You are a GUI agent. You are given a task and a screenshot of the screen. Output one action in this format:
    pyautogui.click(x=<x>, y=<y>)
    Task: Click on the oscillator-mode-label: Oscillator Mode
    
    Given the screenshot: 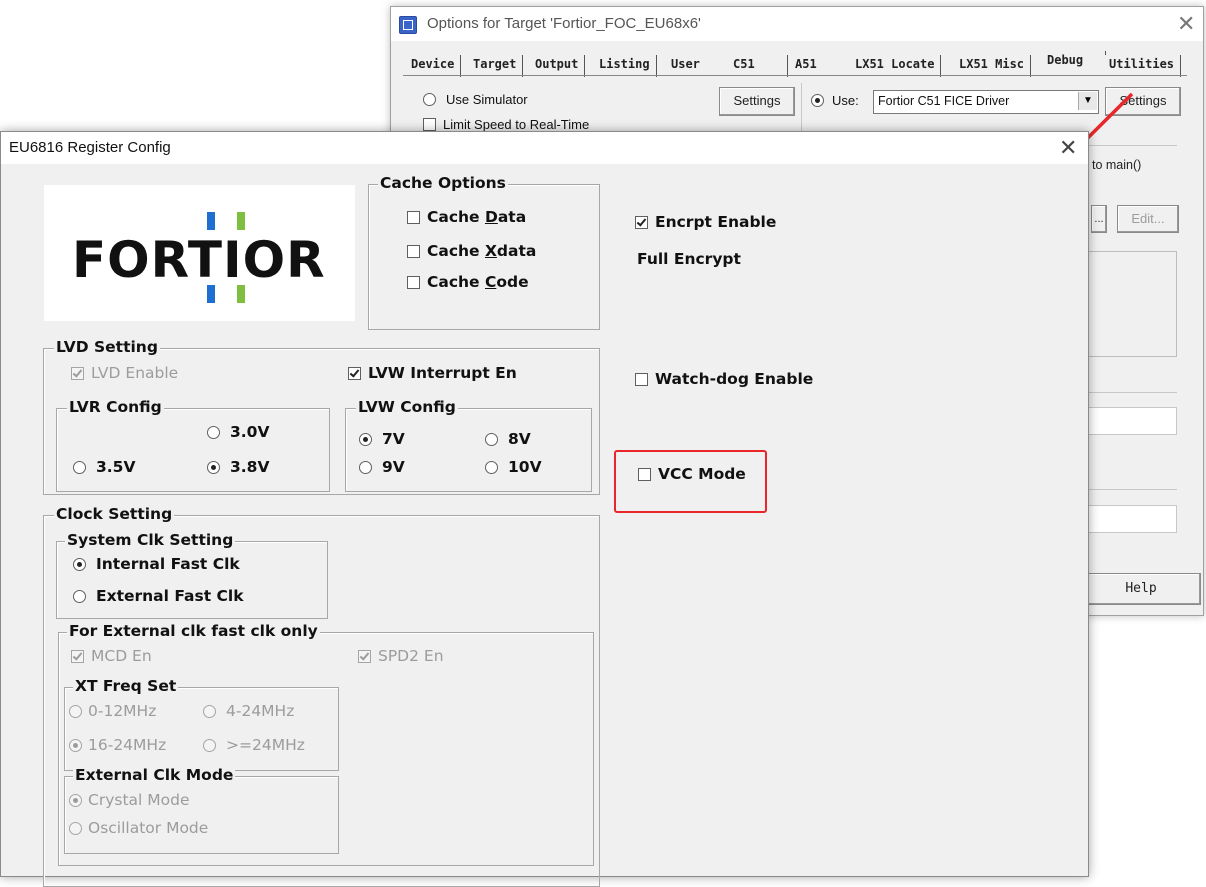 What is the action you would take?
    pyautogui.click(x=148, y=828)
    